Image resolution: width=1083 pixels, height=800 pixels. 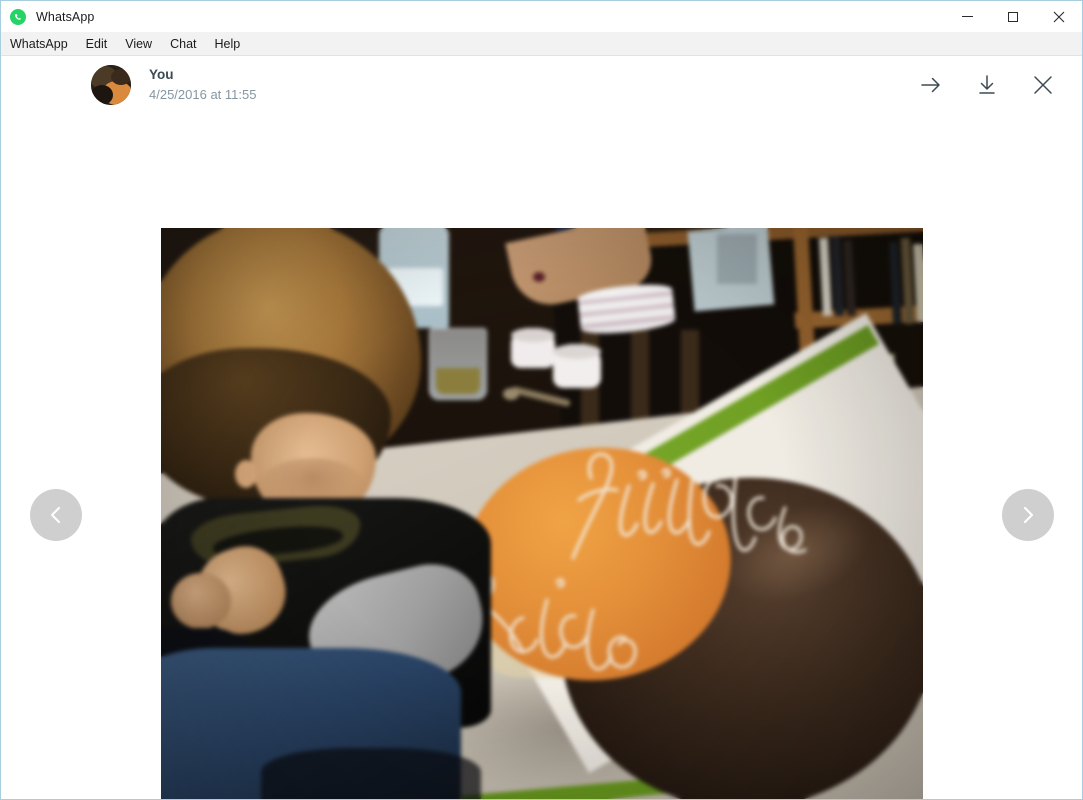 I want to click on forward-button, so click(x=931, y=85).